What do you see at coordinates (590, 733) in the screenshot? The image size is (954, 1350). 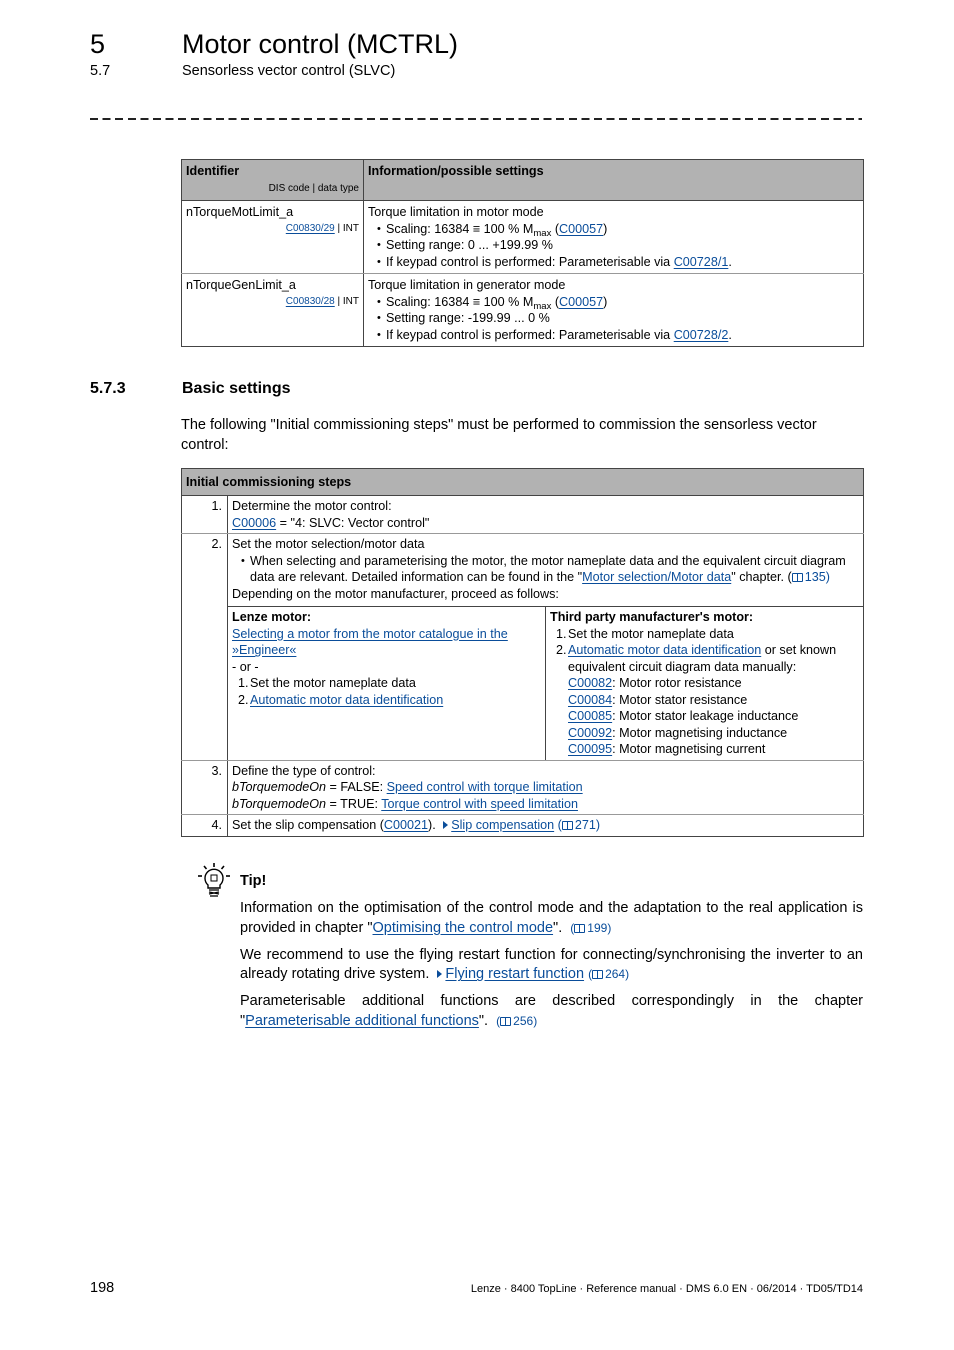 I see `code-link: C00092` at bounding box center [590, 733].